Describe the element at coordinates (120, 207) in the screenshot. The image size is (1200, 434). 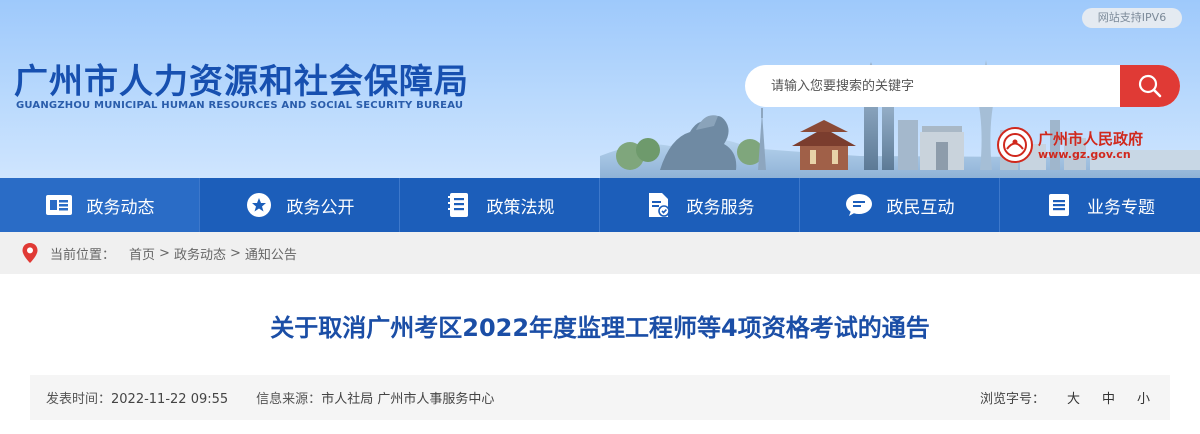
I see `nav-label: 政务动态` at that location.